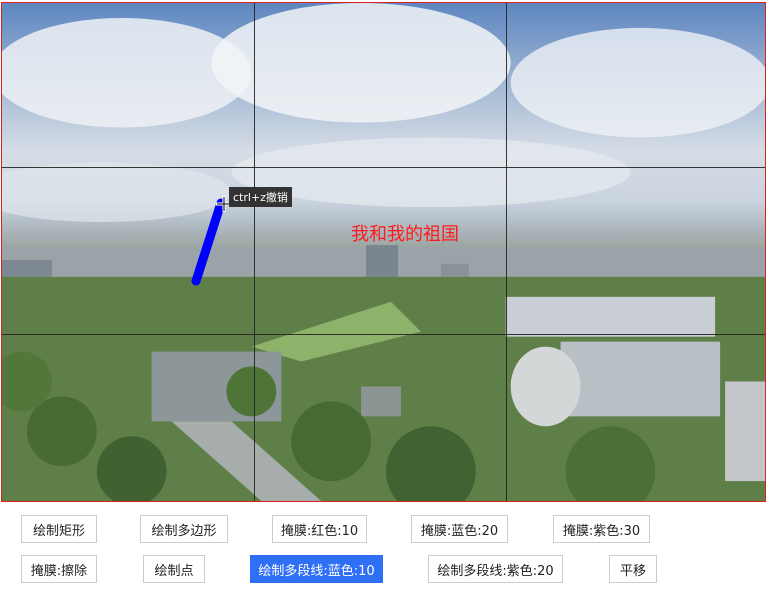  I want to click on pan-button: 平移, so click(633, 569).